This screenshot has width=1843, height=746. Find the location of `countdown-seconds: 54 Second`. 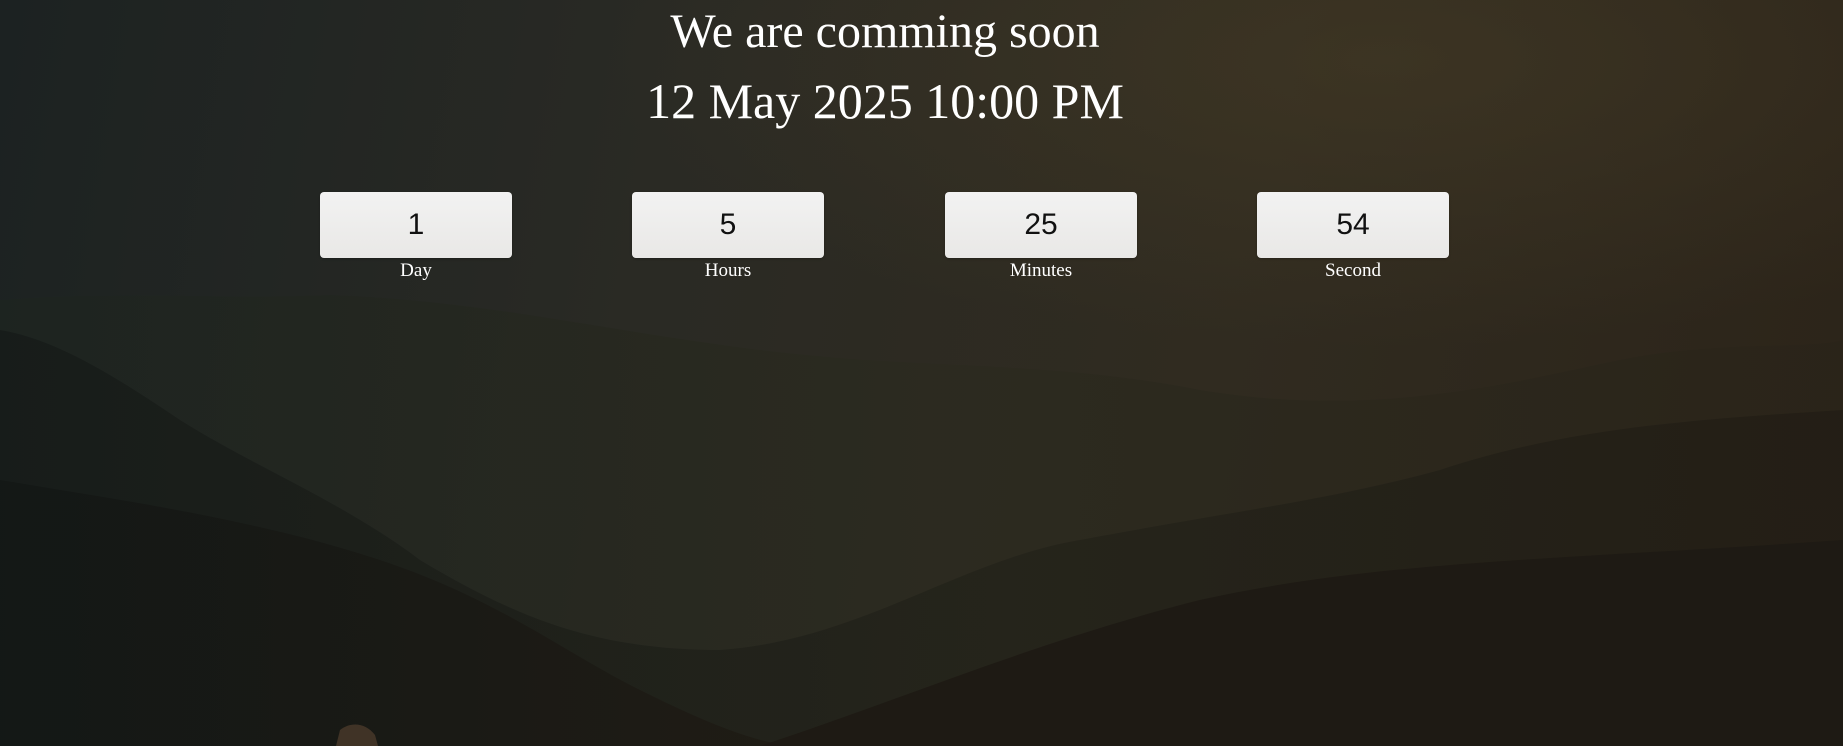

countdown-seconds: 54 Second is located at coordinates (1353, 237).